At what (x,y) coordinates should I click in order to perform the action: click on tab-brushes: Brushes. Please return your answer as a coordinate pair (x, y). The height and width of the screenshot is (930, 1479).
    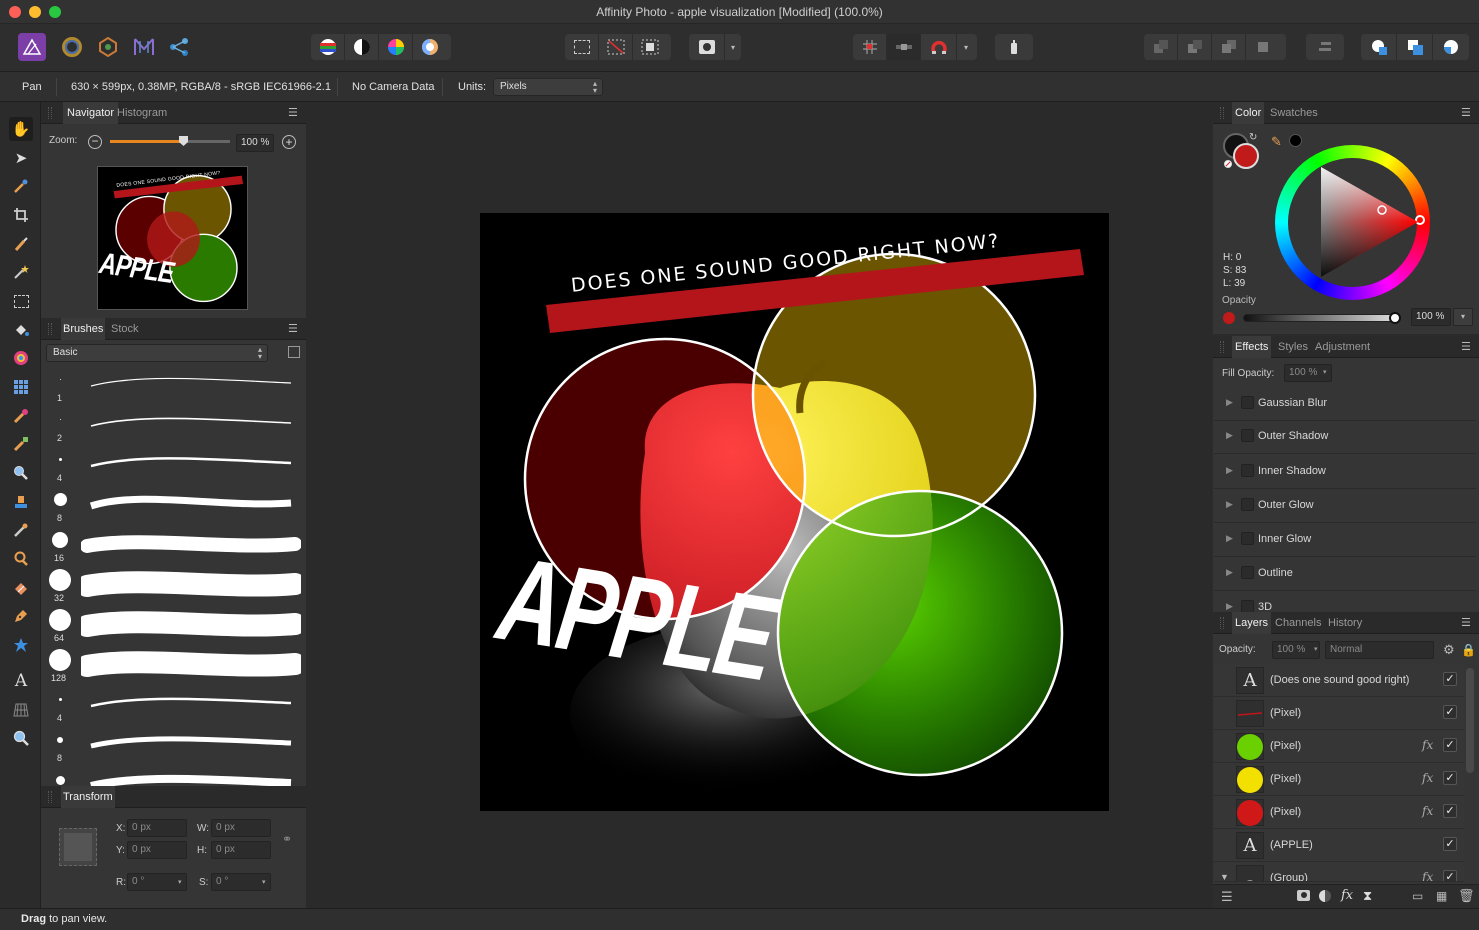
    Looking at the image, I should click on (83, 329).